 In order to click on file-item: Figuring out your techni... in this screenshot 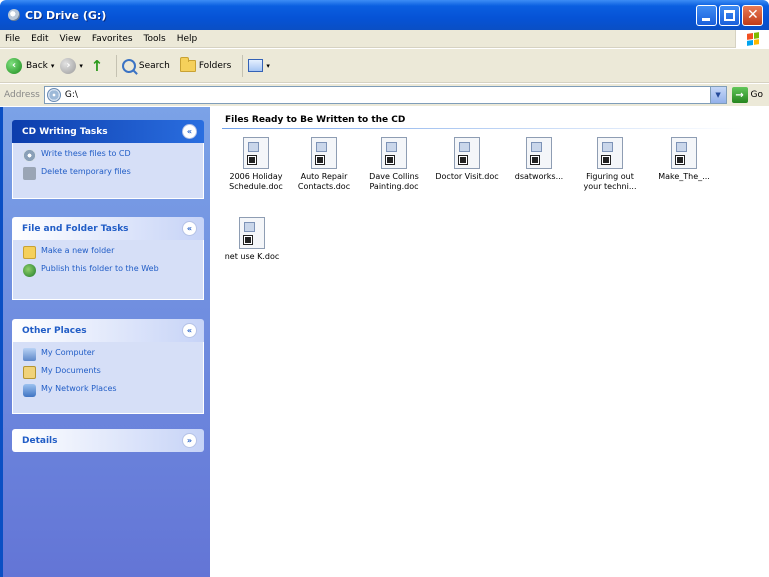, I will do `click(610, 164)`.